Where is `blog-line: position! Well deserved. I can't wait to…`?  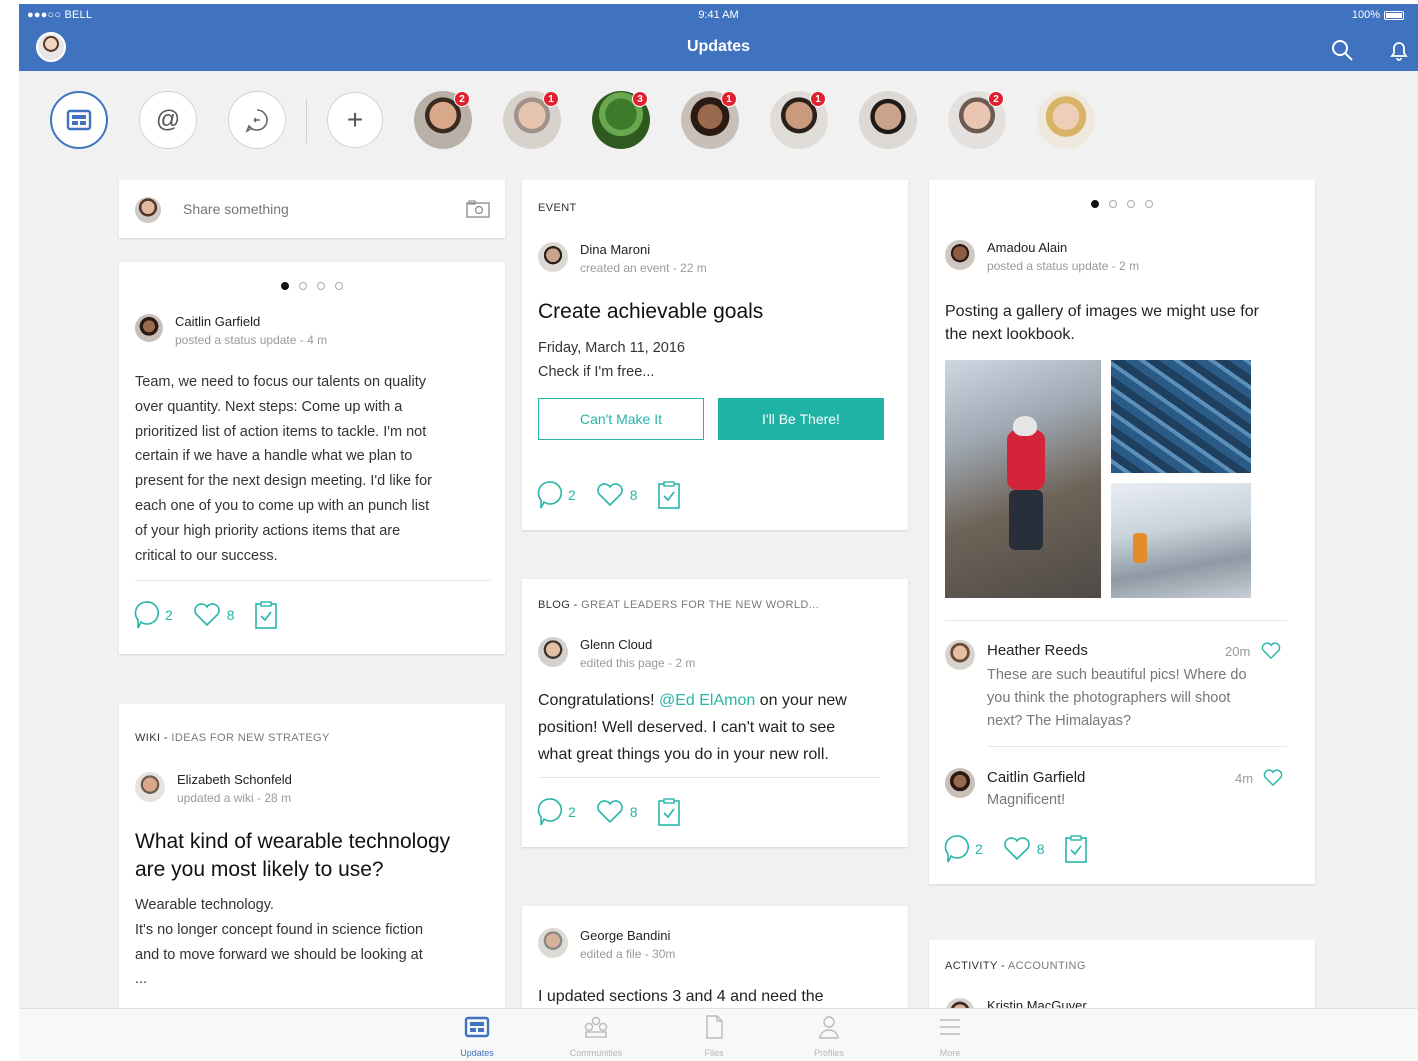
blog-line: position! Well deserved. I can't wait to… is located at coordinates (687, 727).